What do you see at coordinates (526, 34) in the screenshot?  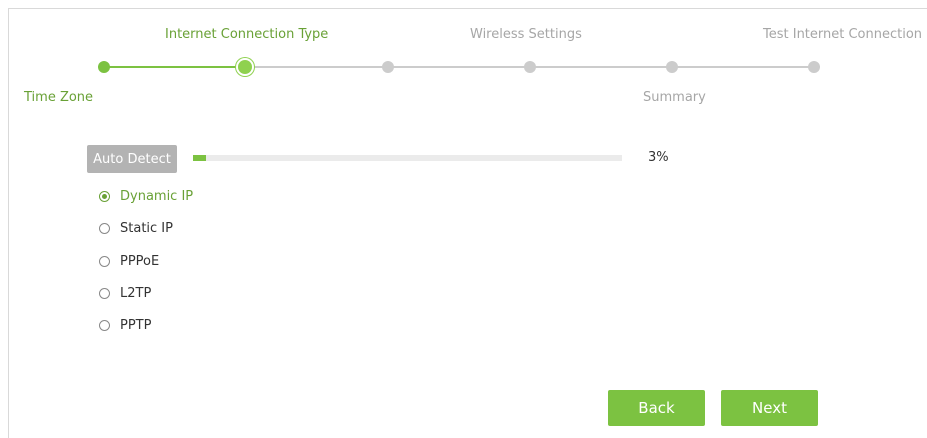 I see `step-label-wireless-settings: Wireless Settings` at bounding box center [526, 34].